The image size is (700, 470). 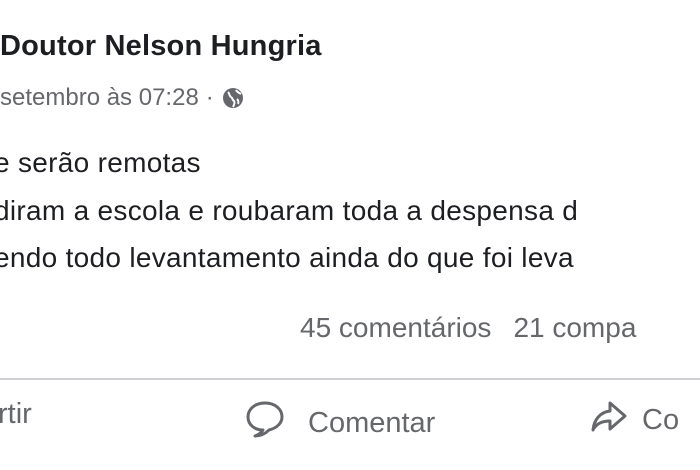 I want to click on share-button-left: rtir, so click(x=16, y=414).